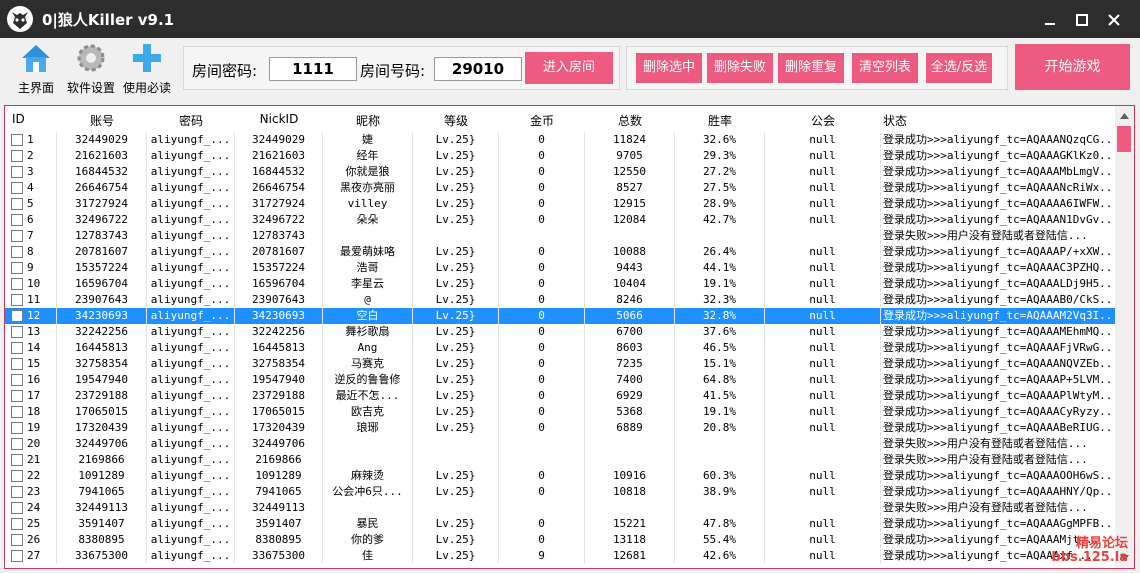  Describe the element at coordinates (669, 68) in the screenshot. I see `delete-selected-button: 删除选中` at that location.